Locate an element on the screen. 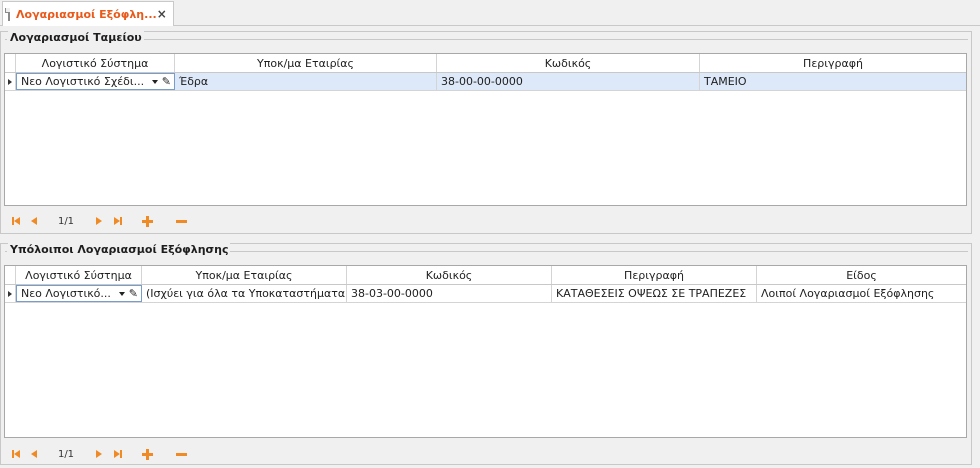 The image size is (980, 468). document-icon is located at coordinates (7, 14).